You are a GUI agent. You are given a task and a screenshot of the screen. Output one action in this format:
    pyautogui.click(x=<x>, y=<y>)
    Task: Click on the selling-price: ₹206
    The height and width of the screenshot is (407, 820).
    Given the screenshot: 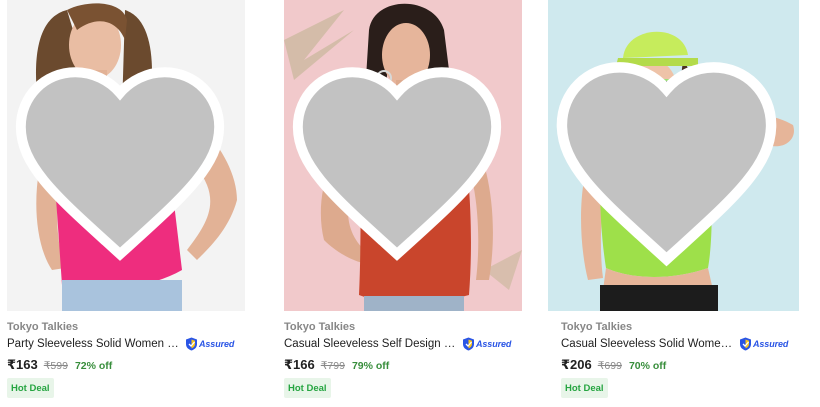 What is the action you would take?
    pyautogui.click(x=576, y=364)
    